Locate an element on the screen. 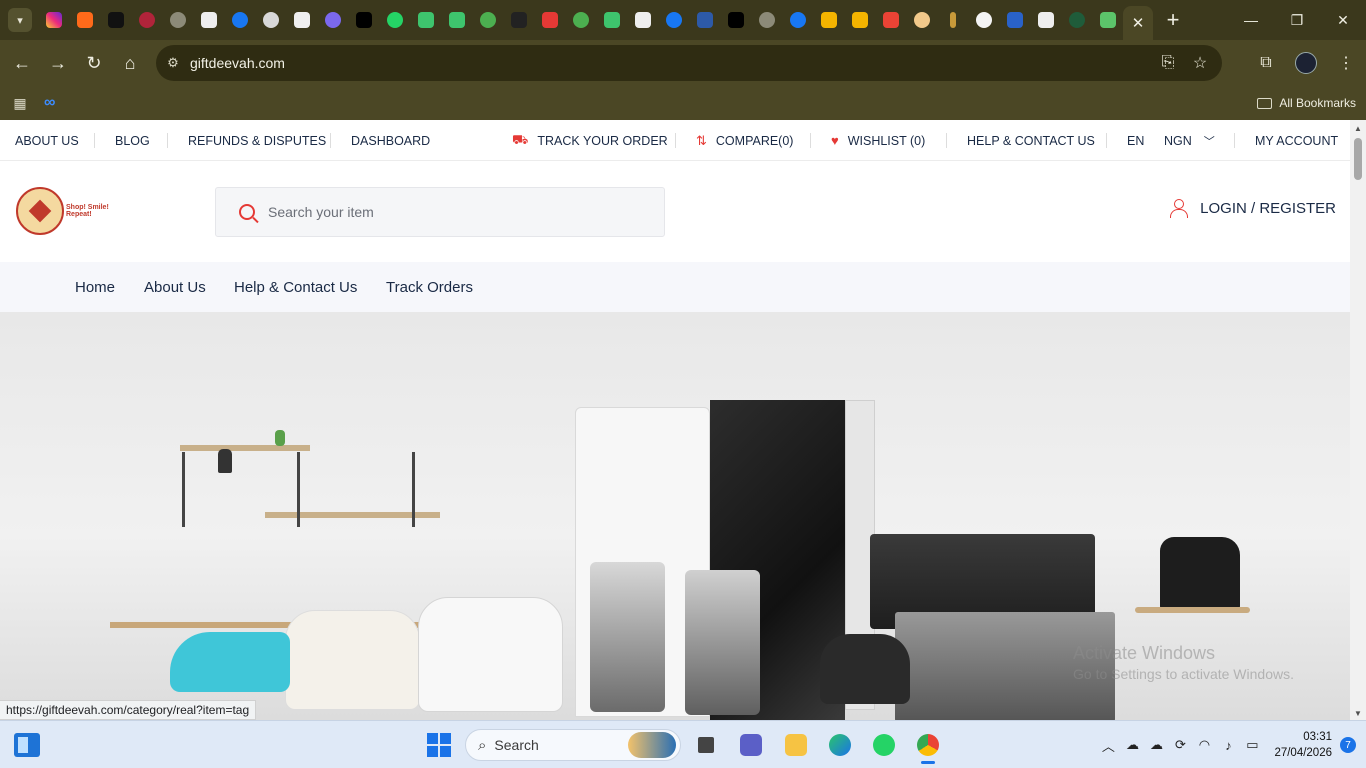 The width and height of the screenshot is (1366, 768). edge-icon is located at coordinates (840, 745).